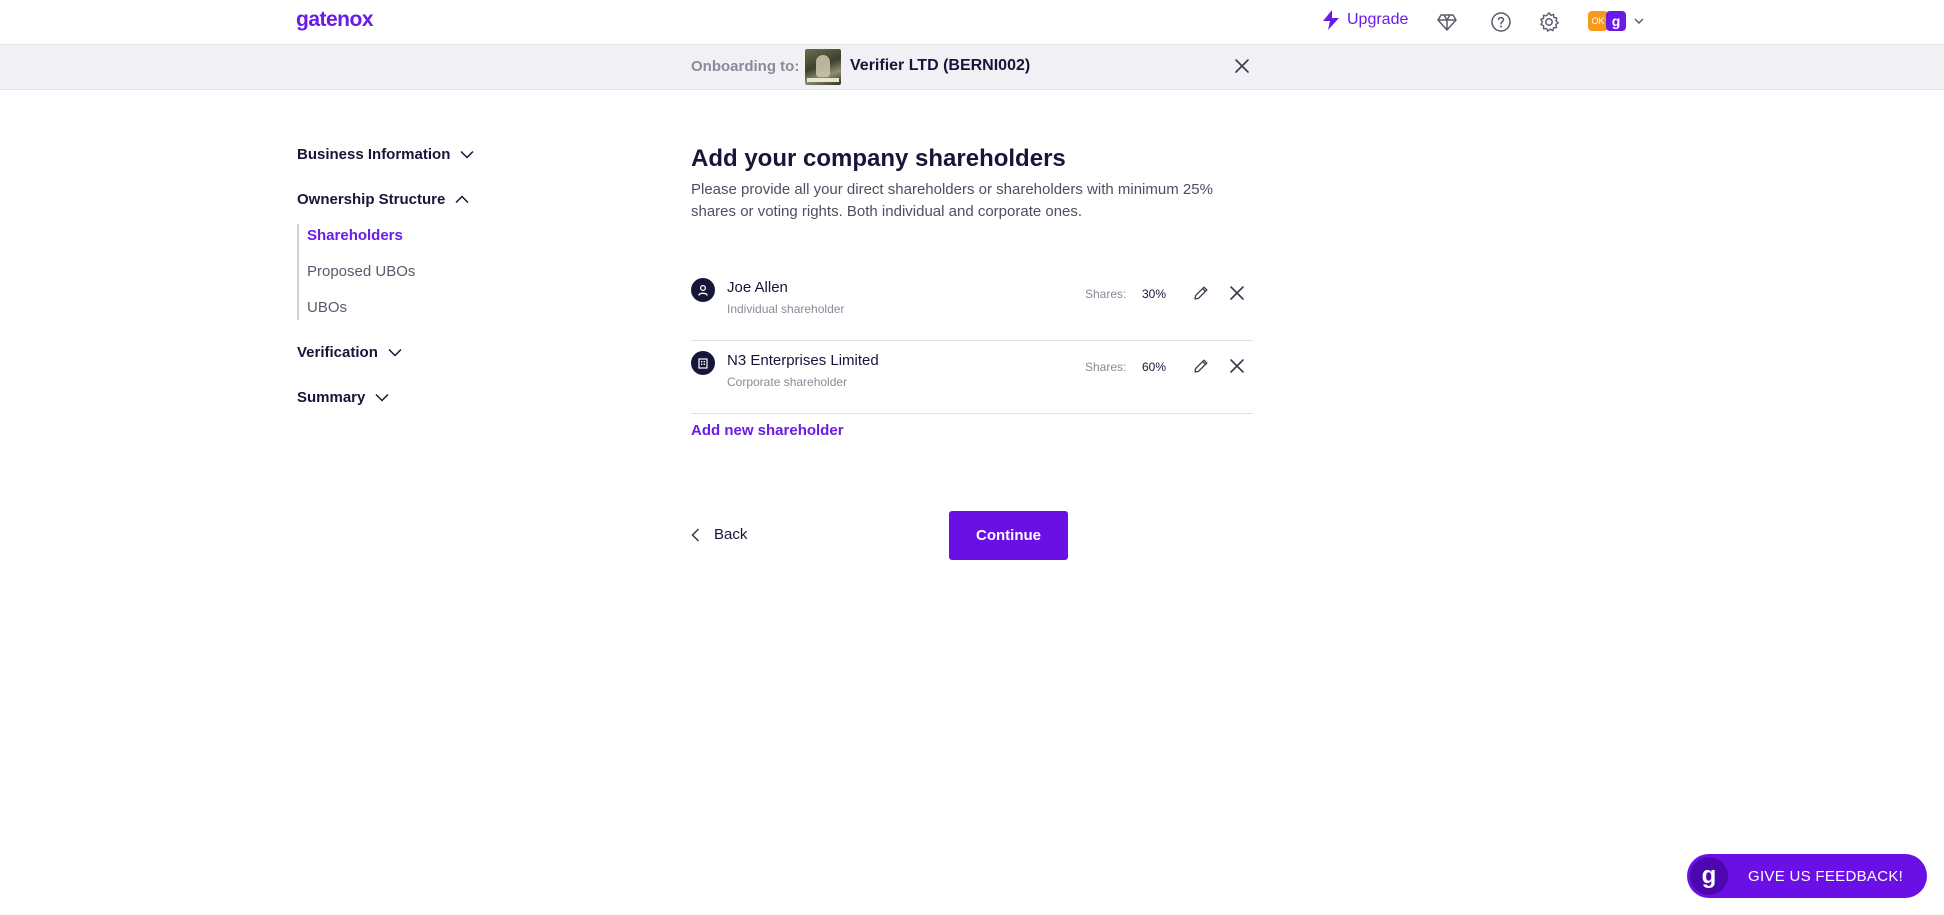 The width and height of the screenshot is (1944, 915). What do you see at coordinates (1549, 22) in the screenshot?
I see `settings-gear-icon` at bounding box center [1549, 22].